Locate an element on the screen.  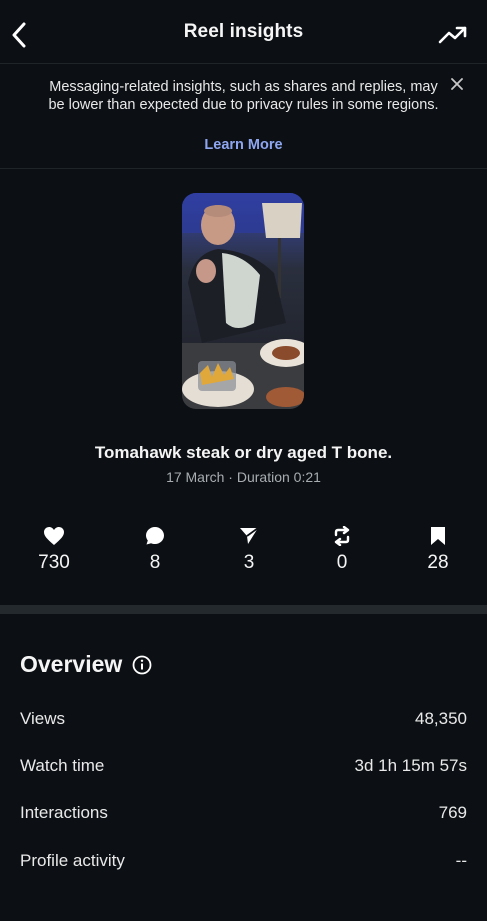
overview-row-value: 769 is located at coordinates (452, 812).